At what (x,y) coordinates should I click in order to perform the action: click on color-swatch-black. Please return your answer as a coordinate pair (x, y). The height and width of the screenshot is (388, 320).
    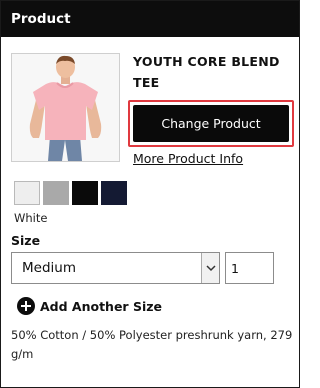
    Looking at the image, I should click on (85, 193).